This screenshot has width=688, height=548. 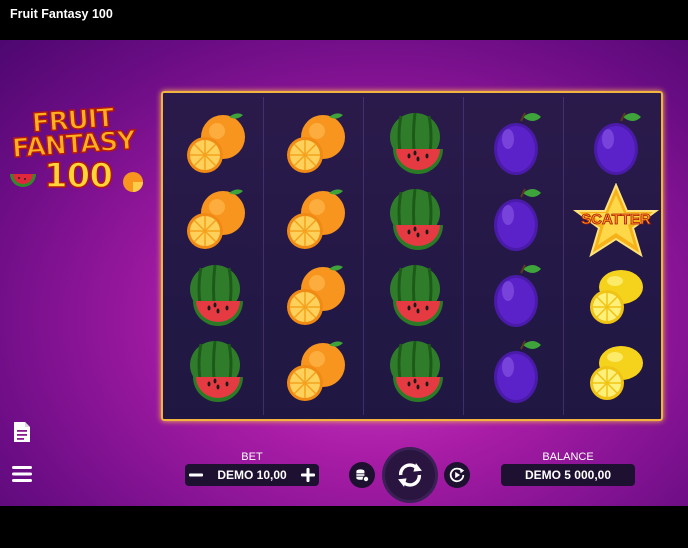 I want to click on bet-settings-button, so click(x=362, y=475).